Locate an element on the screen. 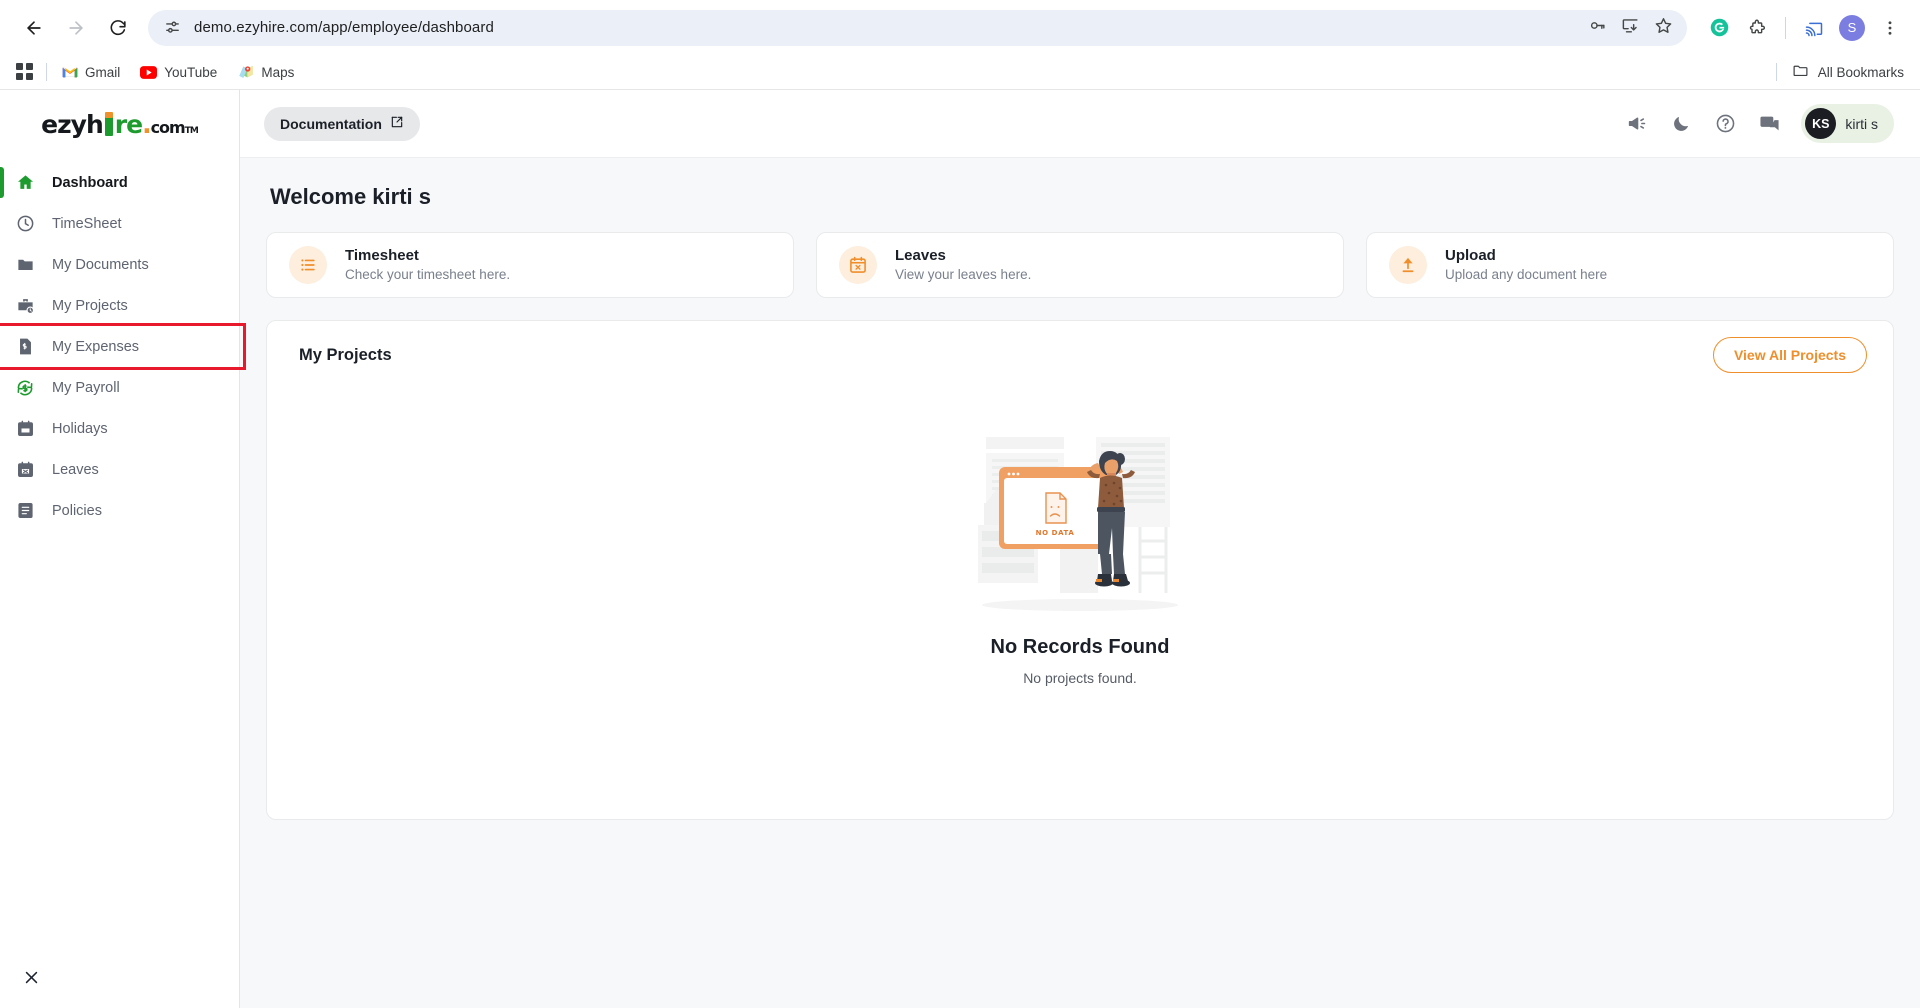 This screenshot has width=1920, height=1008. logo-part2: re is located at coordinates (128, 124).